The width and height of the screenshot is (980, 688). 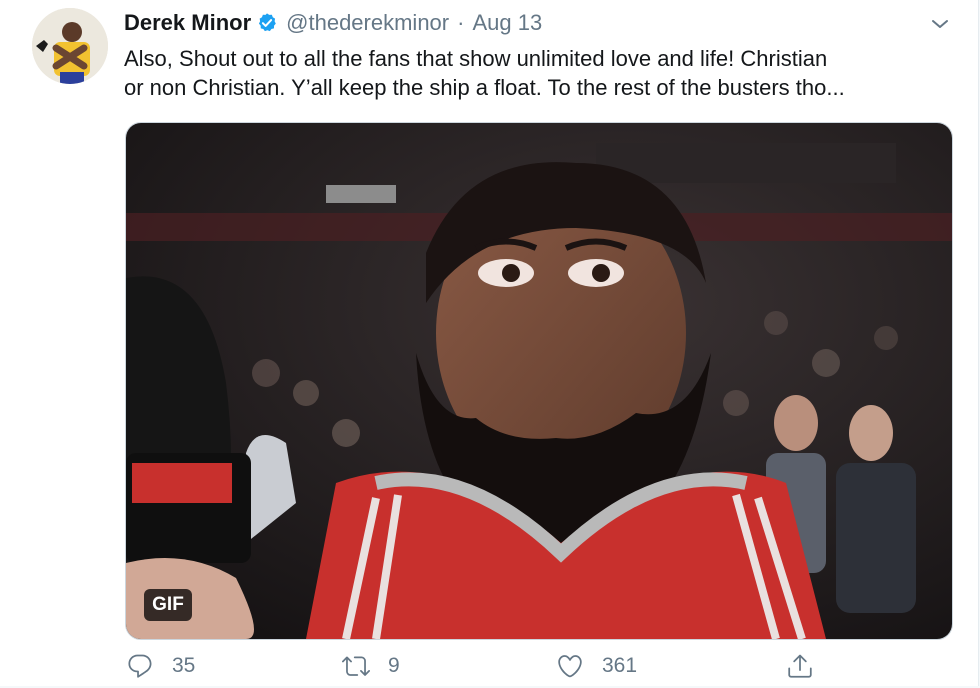 I want to click on author-name: Derek Minor, so click(x=187, y=23).